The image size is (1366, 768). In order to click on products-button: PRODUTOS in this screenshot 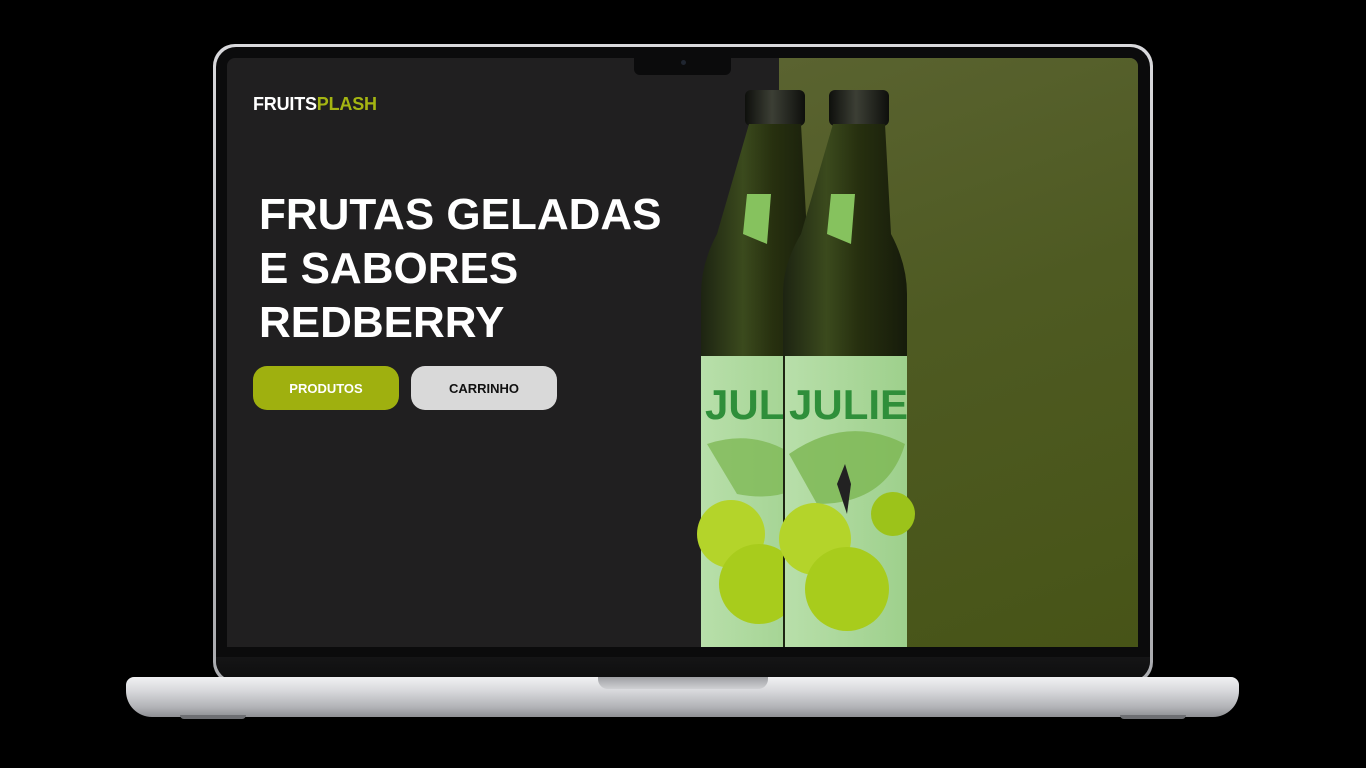, I will do `click(326, 388)`.